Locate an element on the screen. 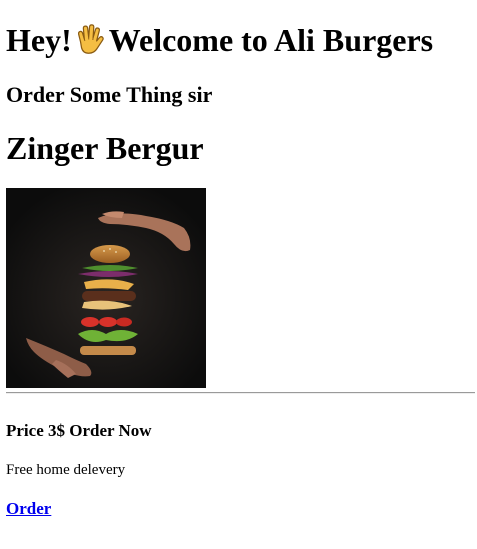 The height and width of the screenshot is (549, 477). delivery-note: Free home delevery is located at coordinates (66, 470).